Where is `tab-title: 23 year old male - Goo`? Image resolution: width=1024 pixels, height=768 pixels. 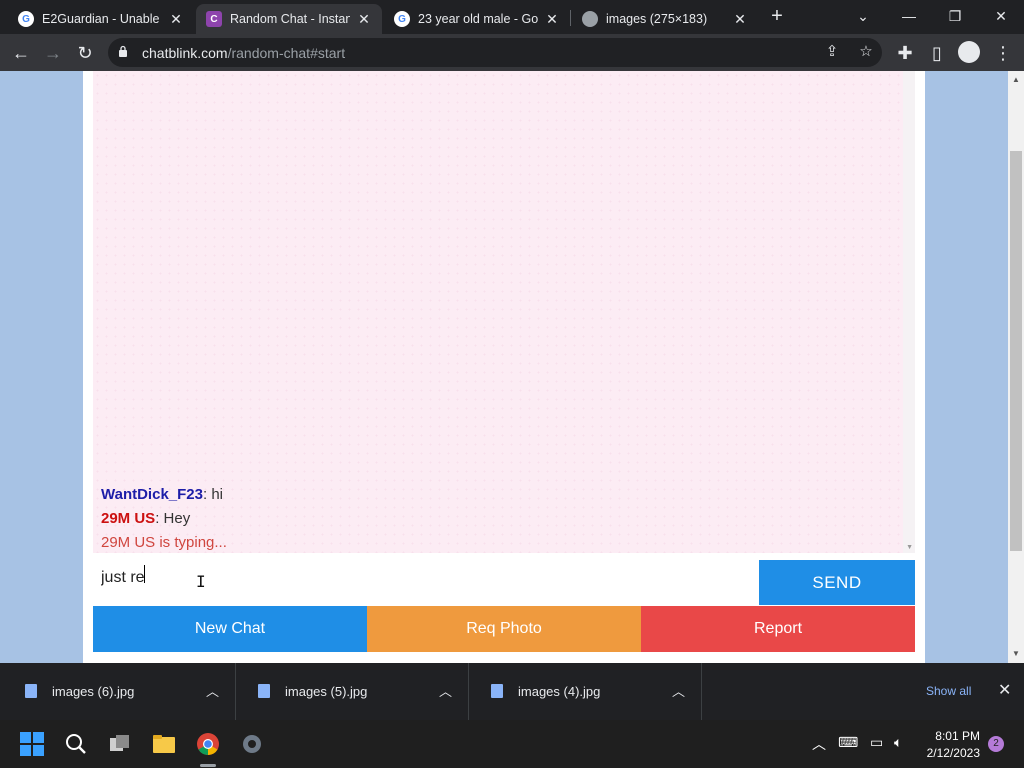
tab-title: 23 year old male - Goo is located at coordinates (478, 19).